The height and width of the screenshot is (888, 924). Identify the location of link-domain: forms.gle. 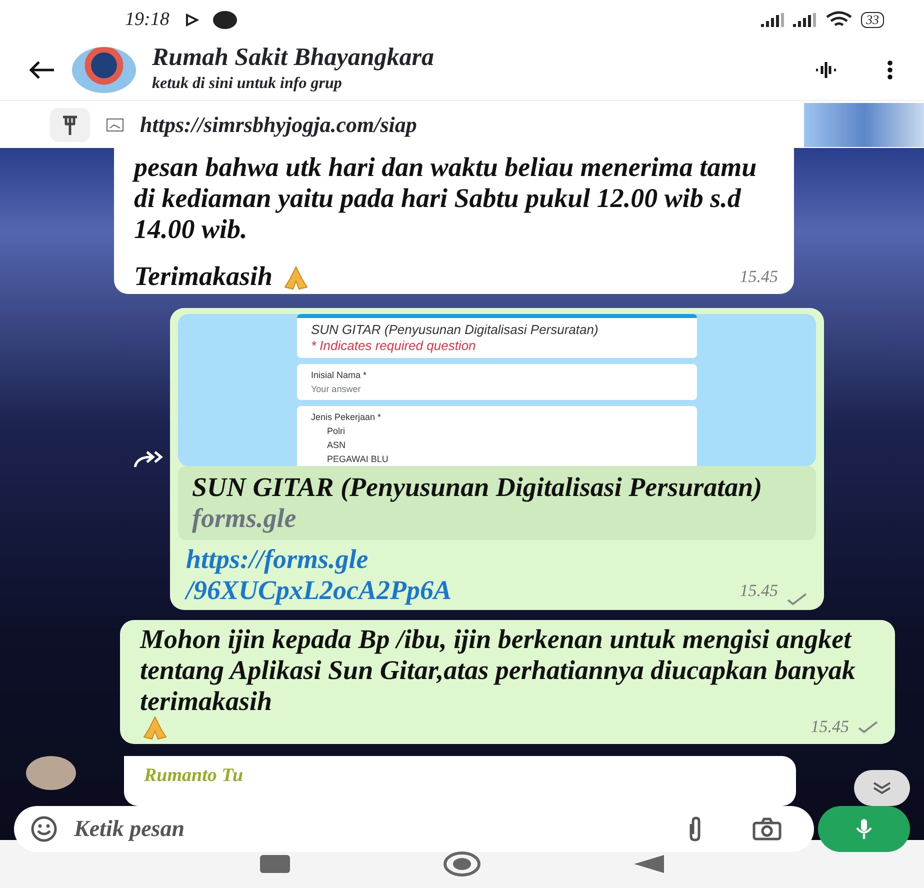
(245, 518).